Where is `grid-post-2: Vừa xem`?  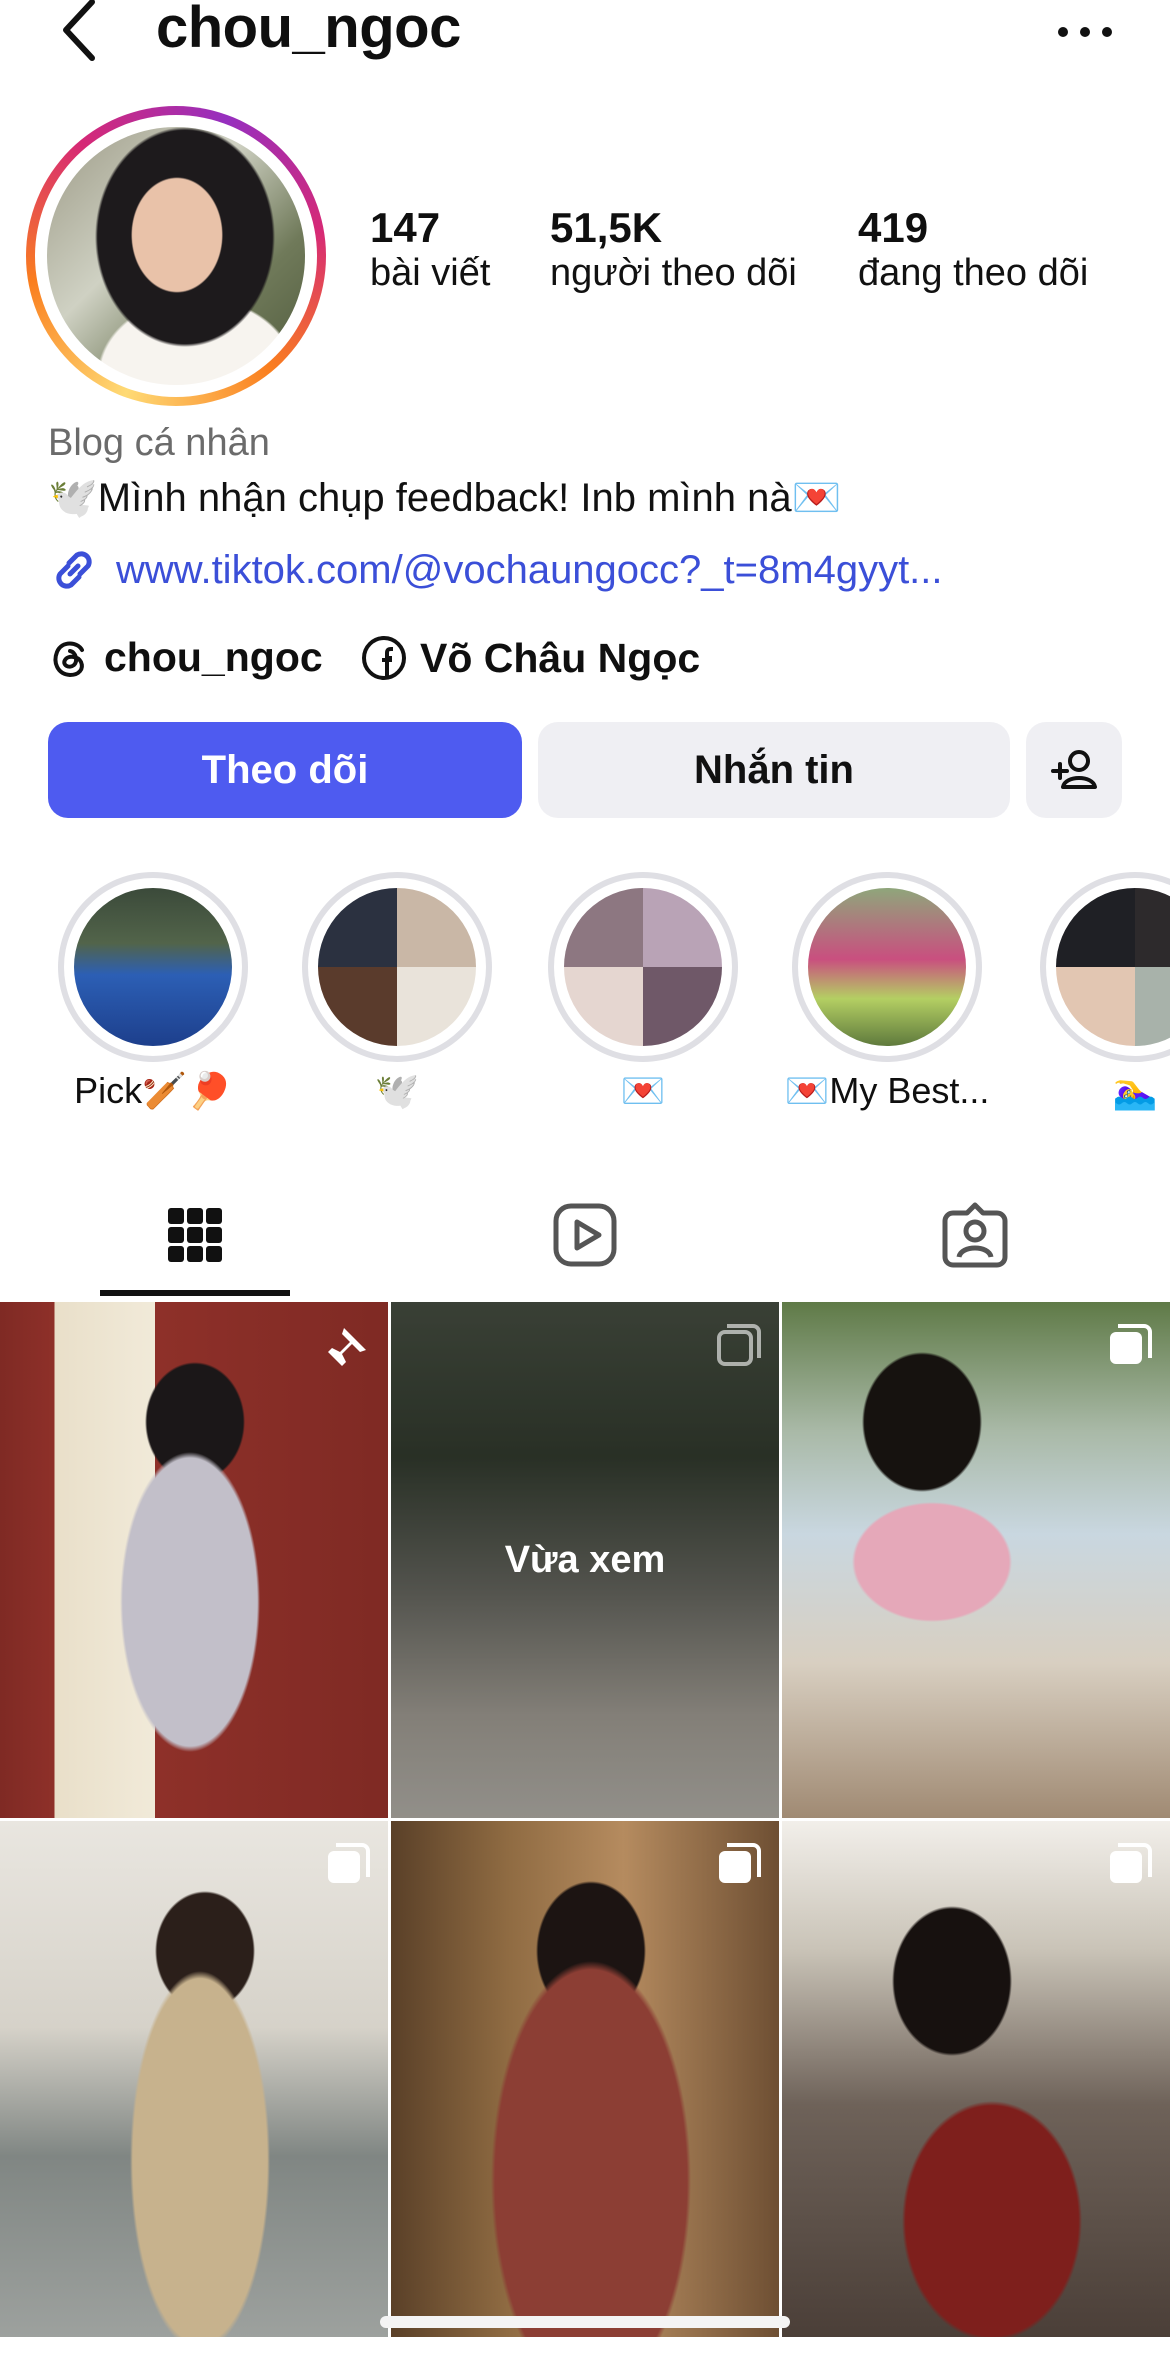 grid-post-2: Vừa xem is located at coordinates (585, 1560).